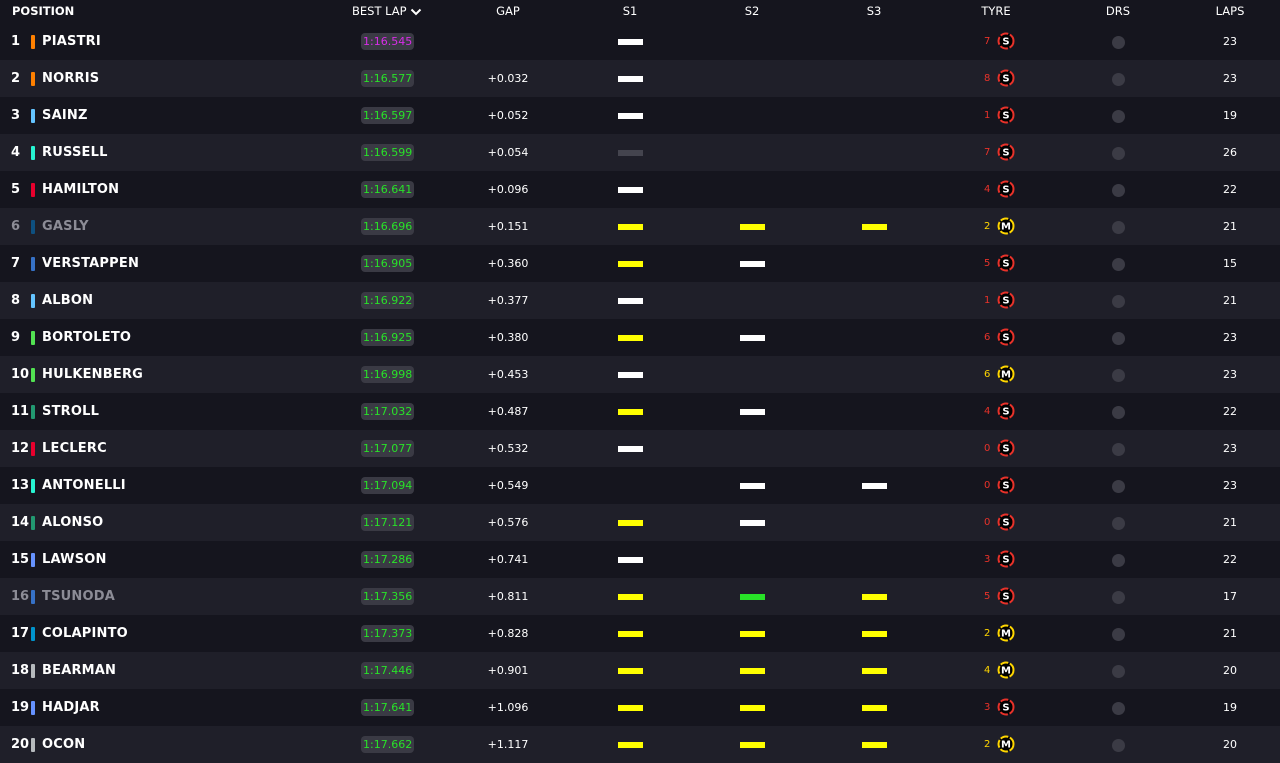 The height and width of the screenshot is (763, 1280). Describe the element at coordinates (86, 337) in the screenshot. I see `driver-name: BORTOLETO` at that location.